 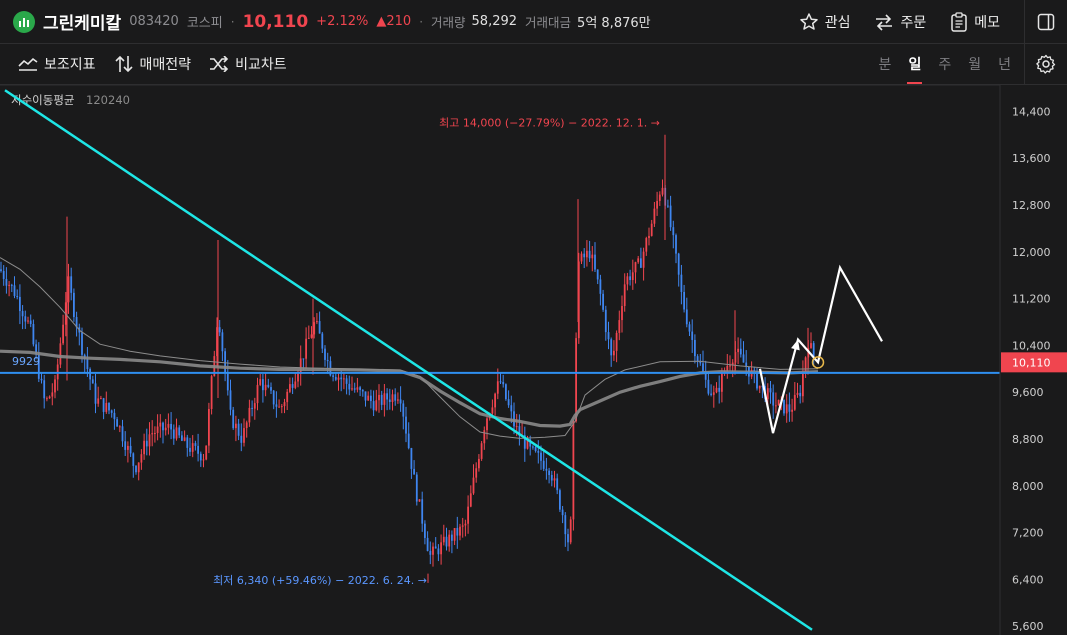 I want to click on strategy-label: 매매전략, so click(x=165, y=65).